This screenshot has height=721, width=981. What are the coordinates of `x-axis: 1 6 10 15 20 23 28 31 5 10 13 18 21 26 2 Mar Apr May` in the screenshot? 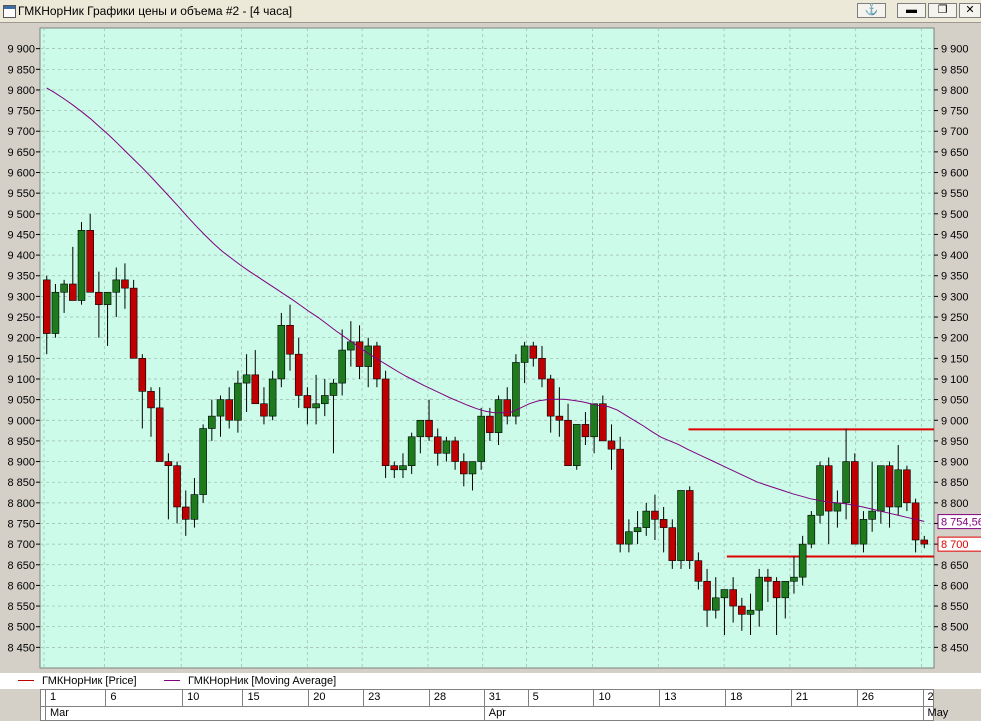 It's located at (494, 705).